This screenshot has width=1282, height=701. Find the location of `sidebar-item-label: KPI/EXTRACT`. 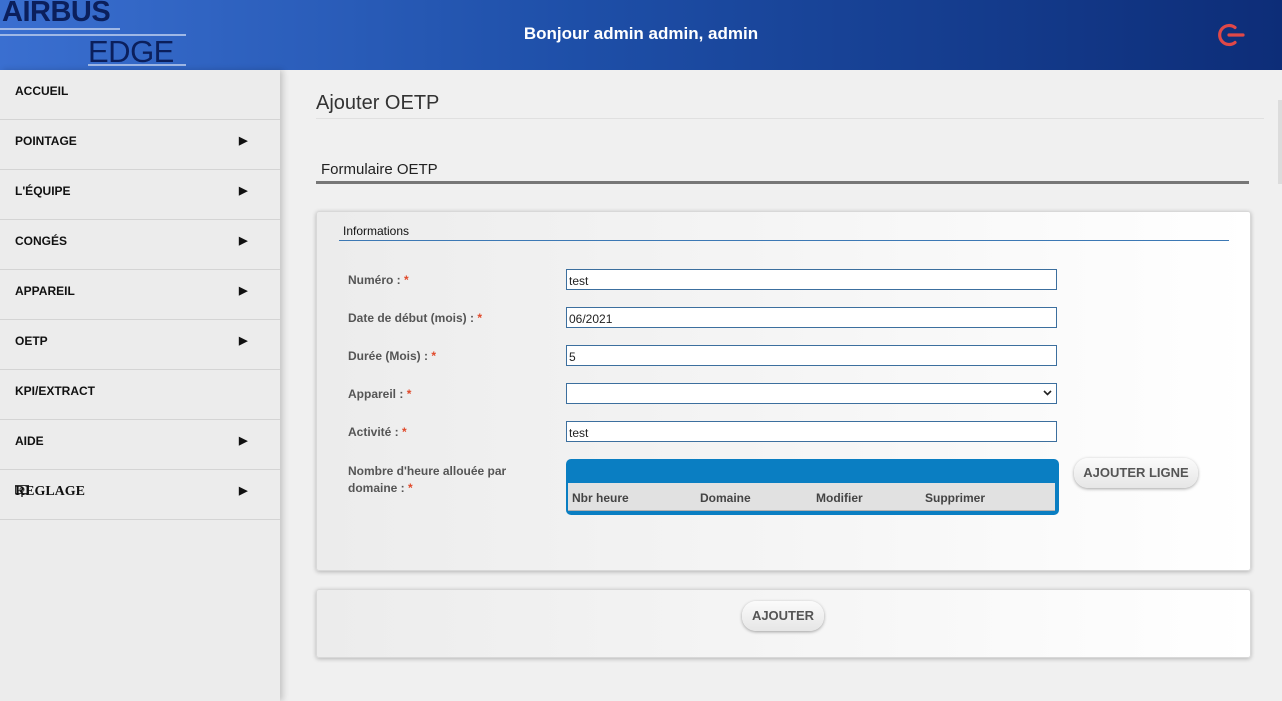

sidebar-item-label: KPI/EXTRACT is located at coordinates (55, 391).